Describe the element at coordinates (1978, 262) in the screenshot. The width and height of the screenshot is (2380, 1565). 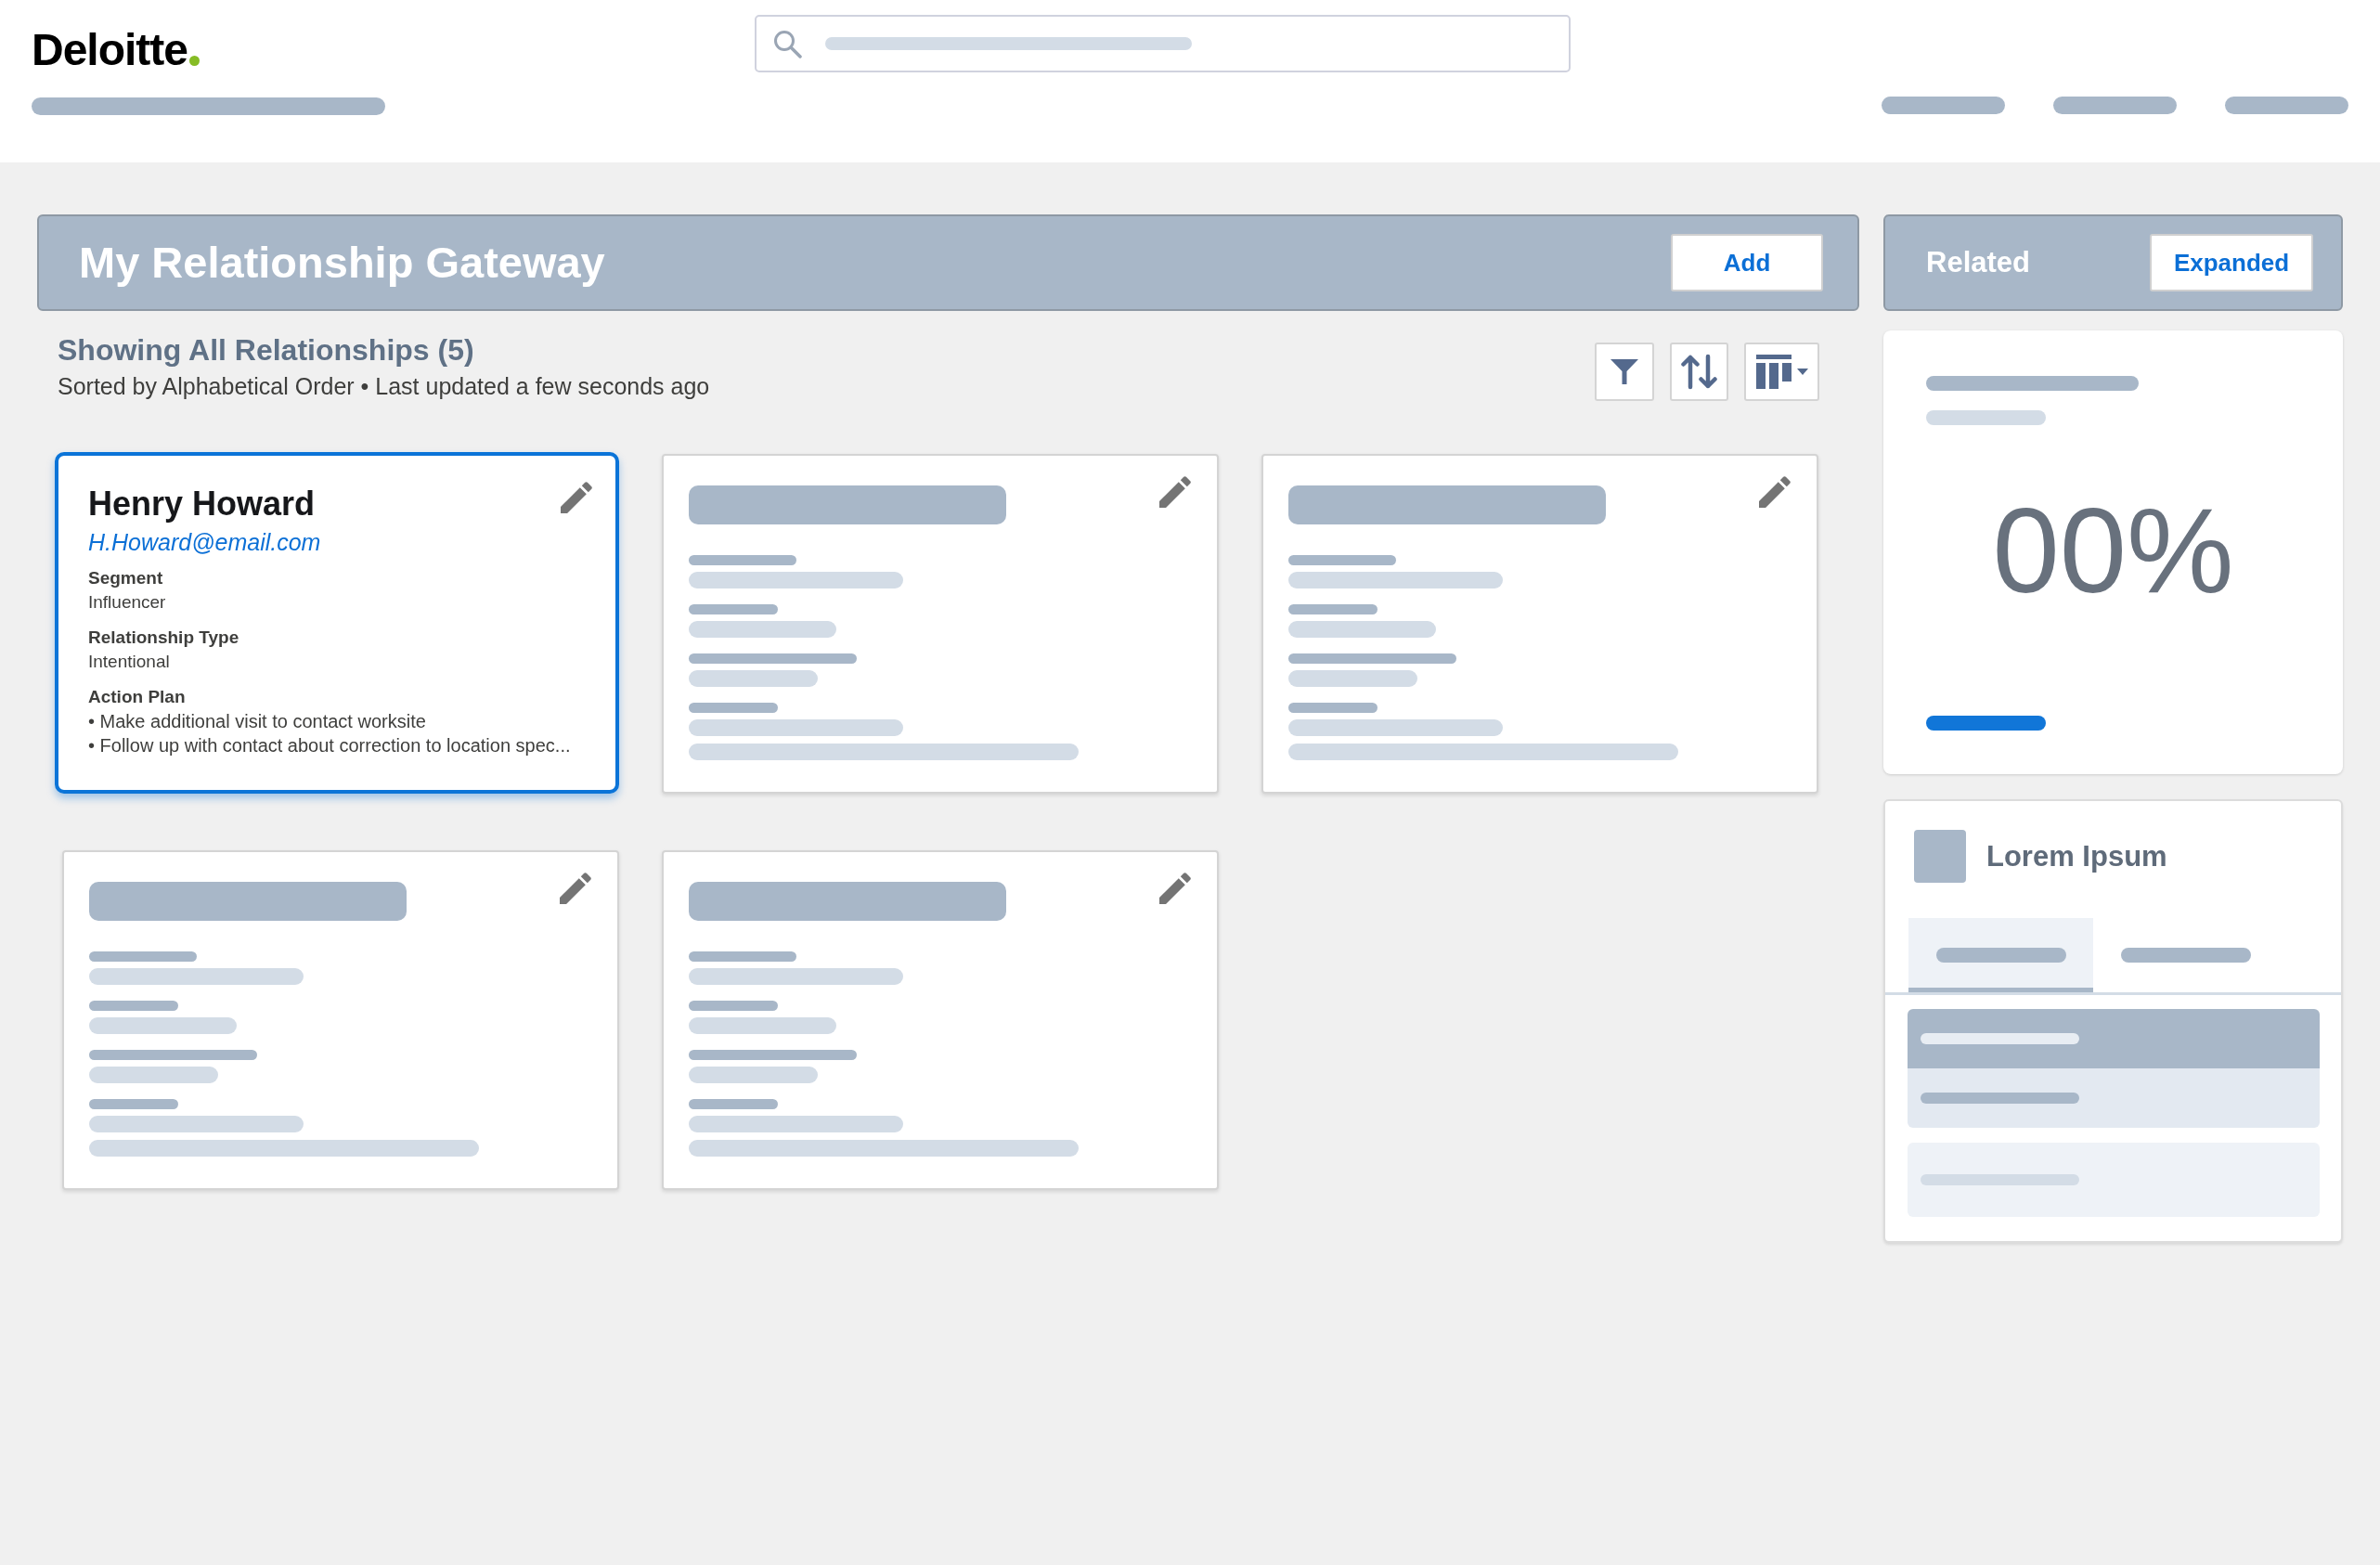
I see `related-title: Related` at that location.